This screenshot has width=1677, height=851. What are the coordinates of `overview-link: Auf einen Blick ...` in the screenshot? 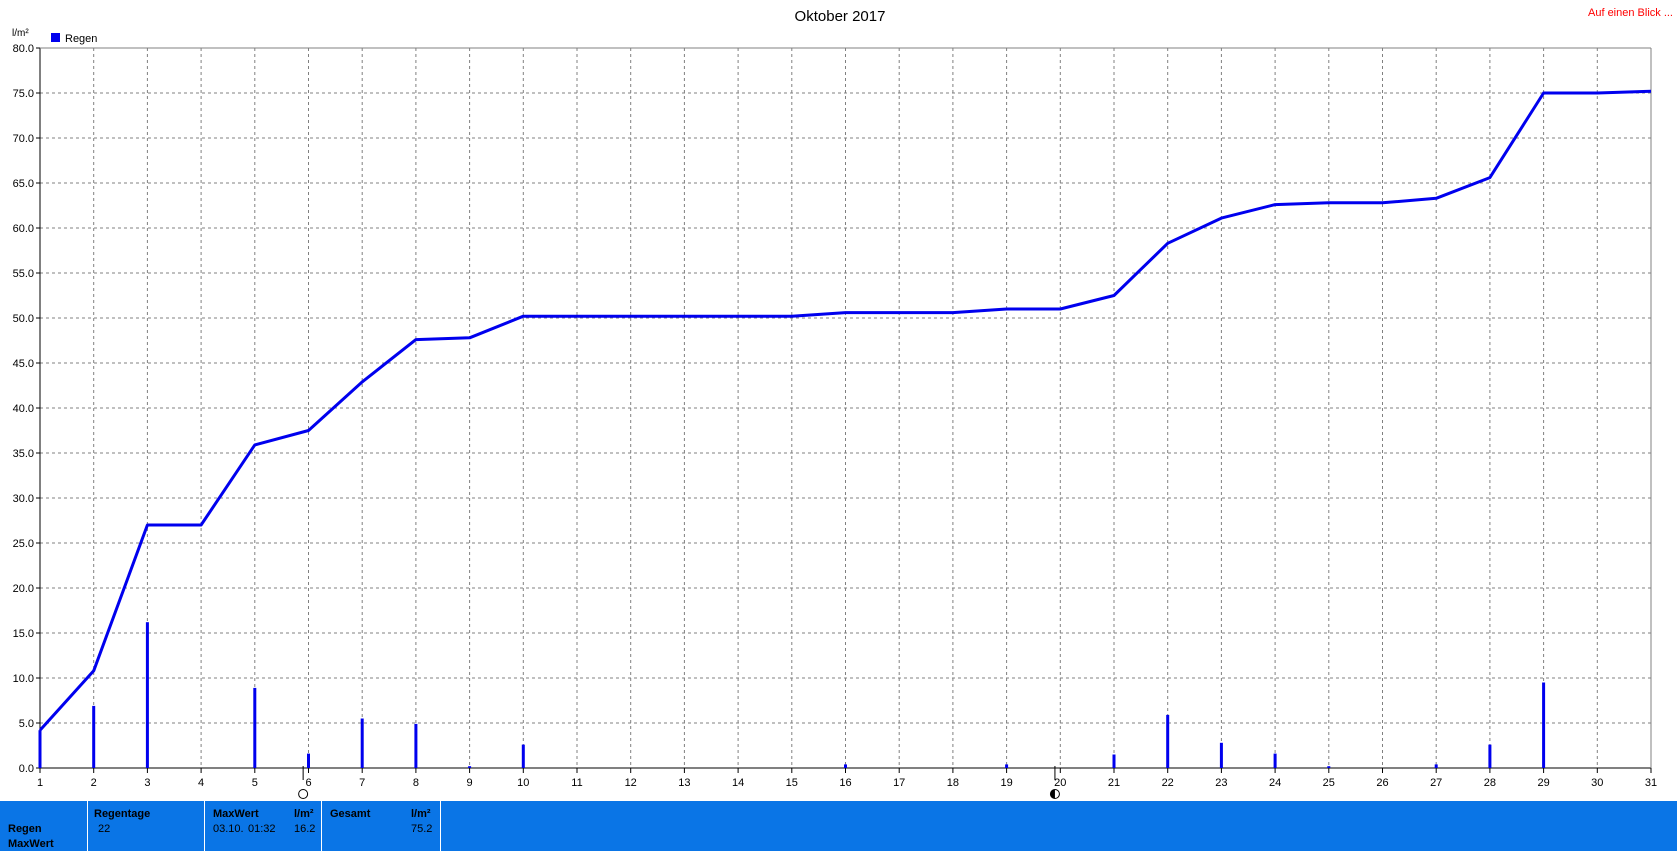 It's located at (1630, 13).